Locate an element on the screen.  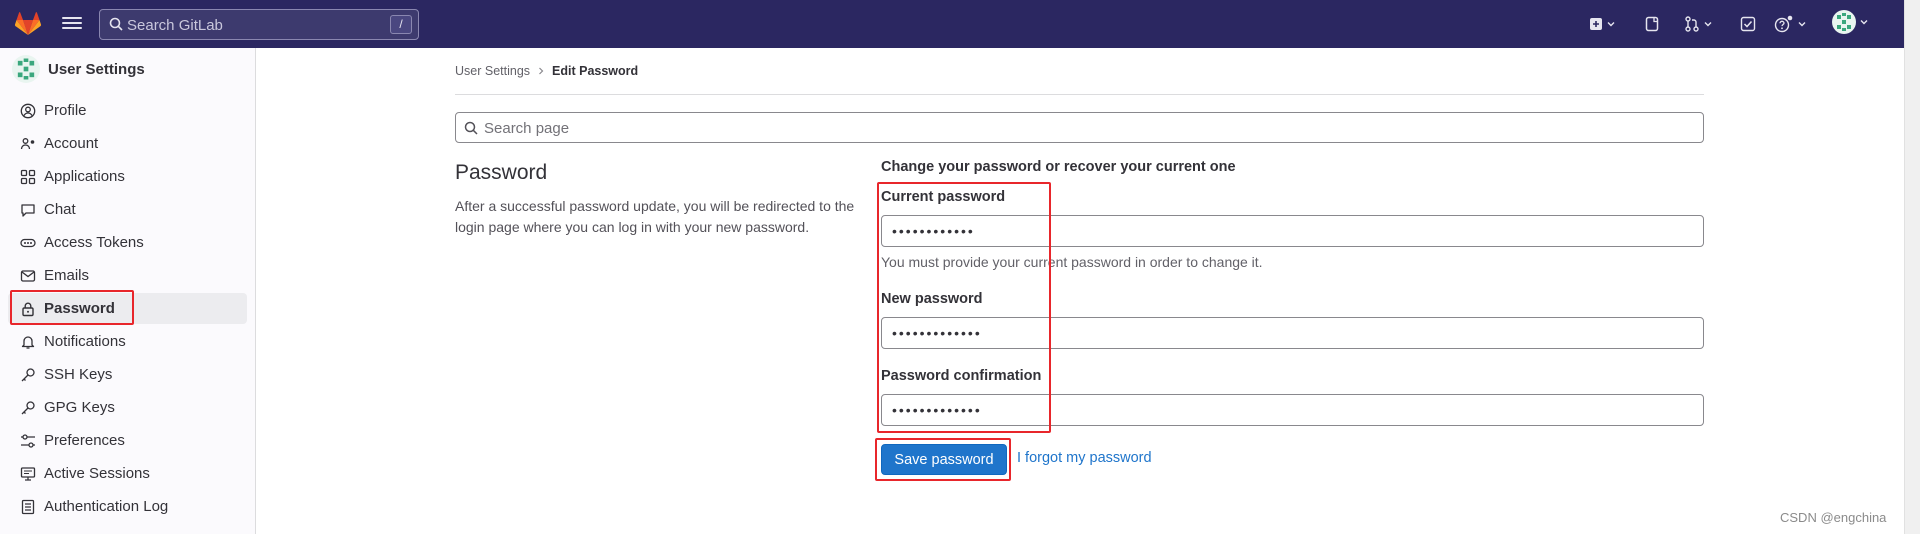
password-confirmation-field: ••••••••••••• is located at coordinates (1292, 410).